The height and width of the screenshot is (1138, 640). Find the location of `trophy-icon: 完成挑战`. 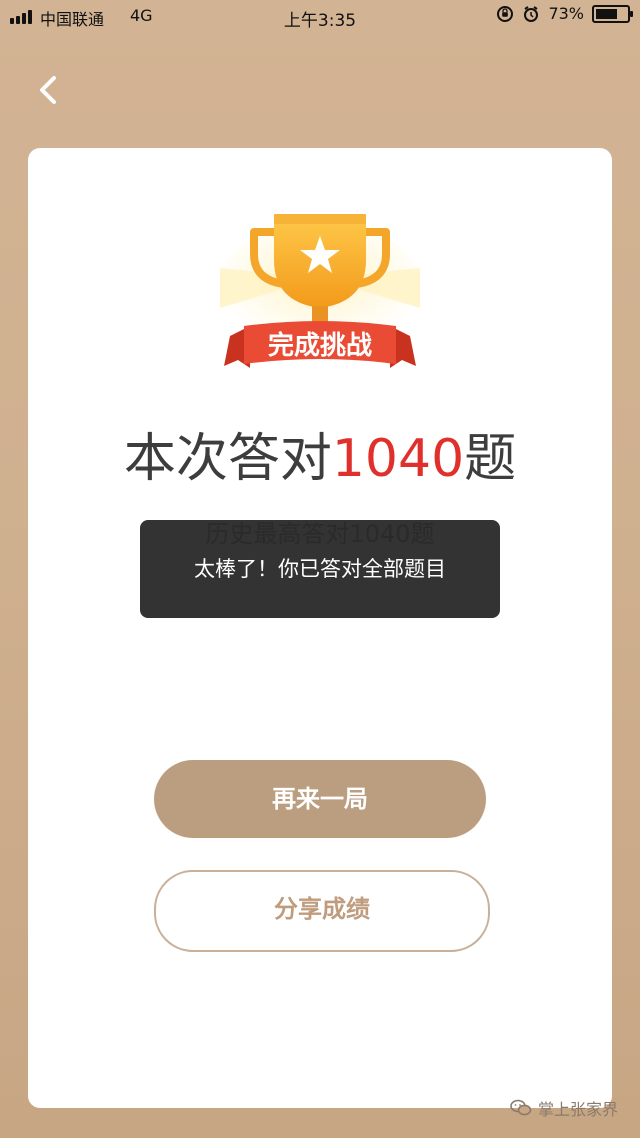

trophy-icon: 完成挑战 is located at coordinates (320, 291).